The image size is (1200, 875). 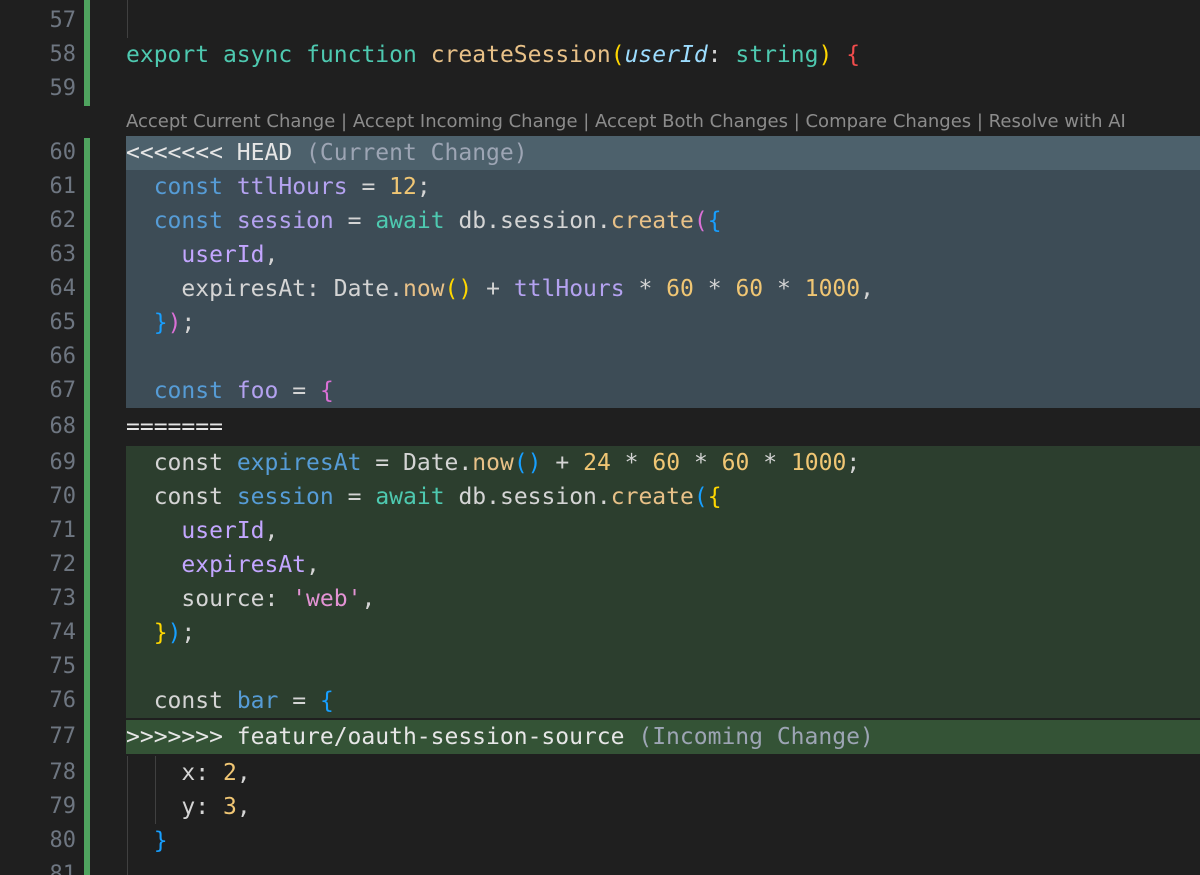 What do you see at coordinates (375, 737) in the screenshot?
I see `conflict-marker-token: >>>>>>> feature/oauth-session-source` at bounding box center [375, 737].